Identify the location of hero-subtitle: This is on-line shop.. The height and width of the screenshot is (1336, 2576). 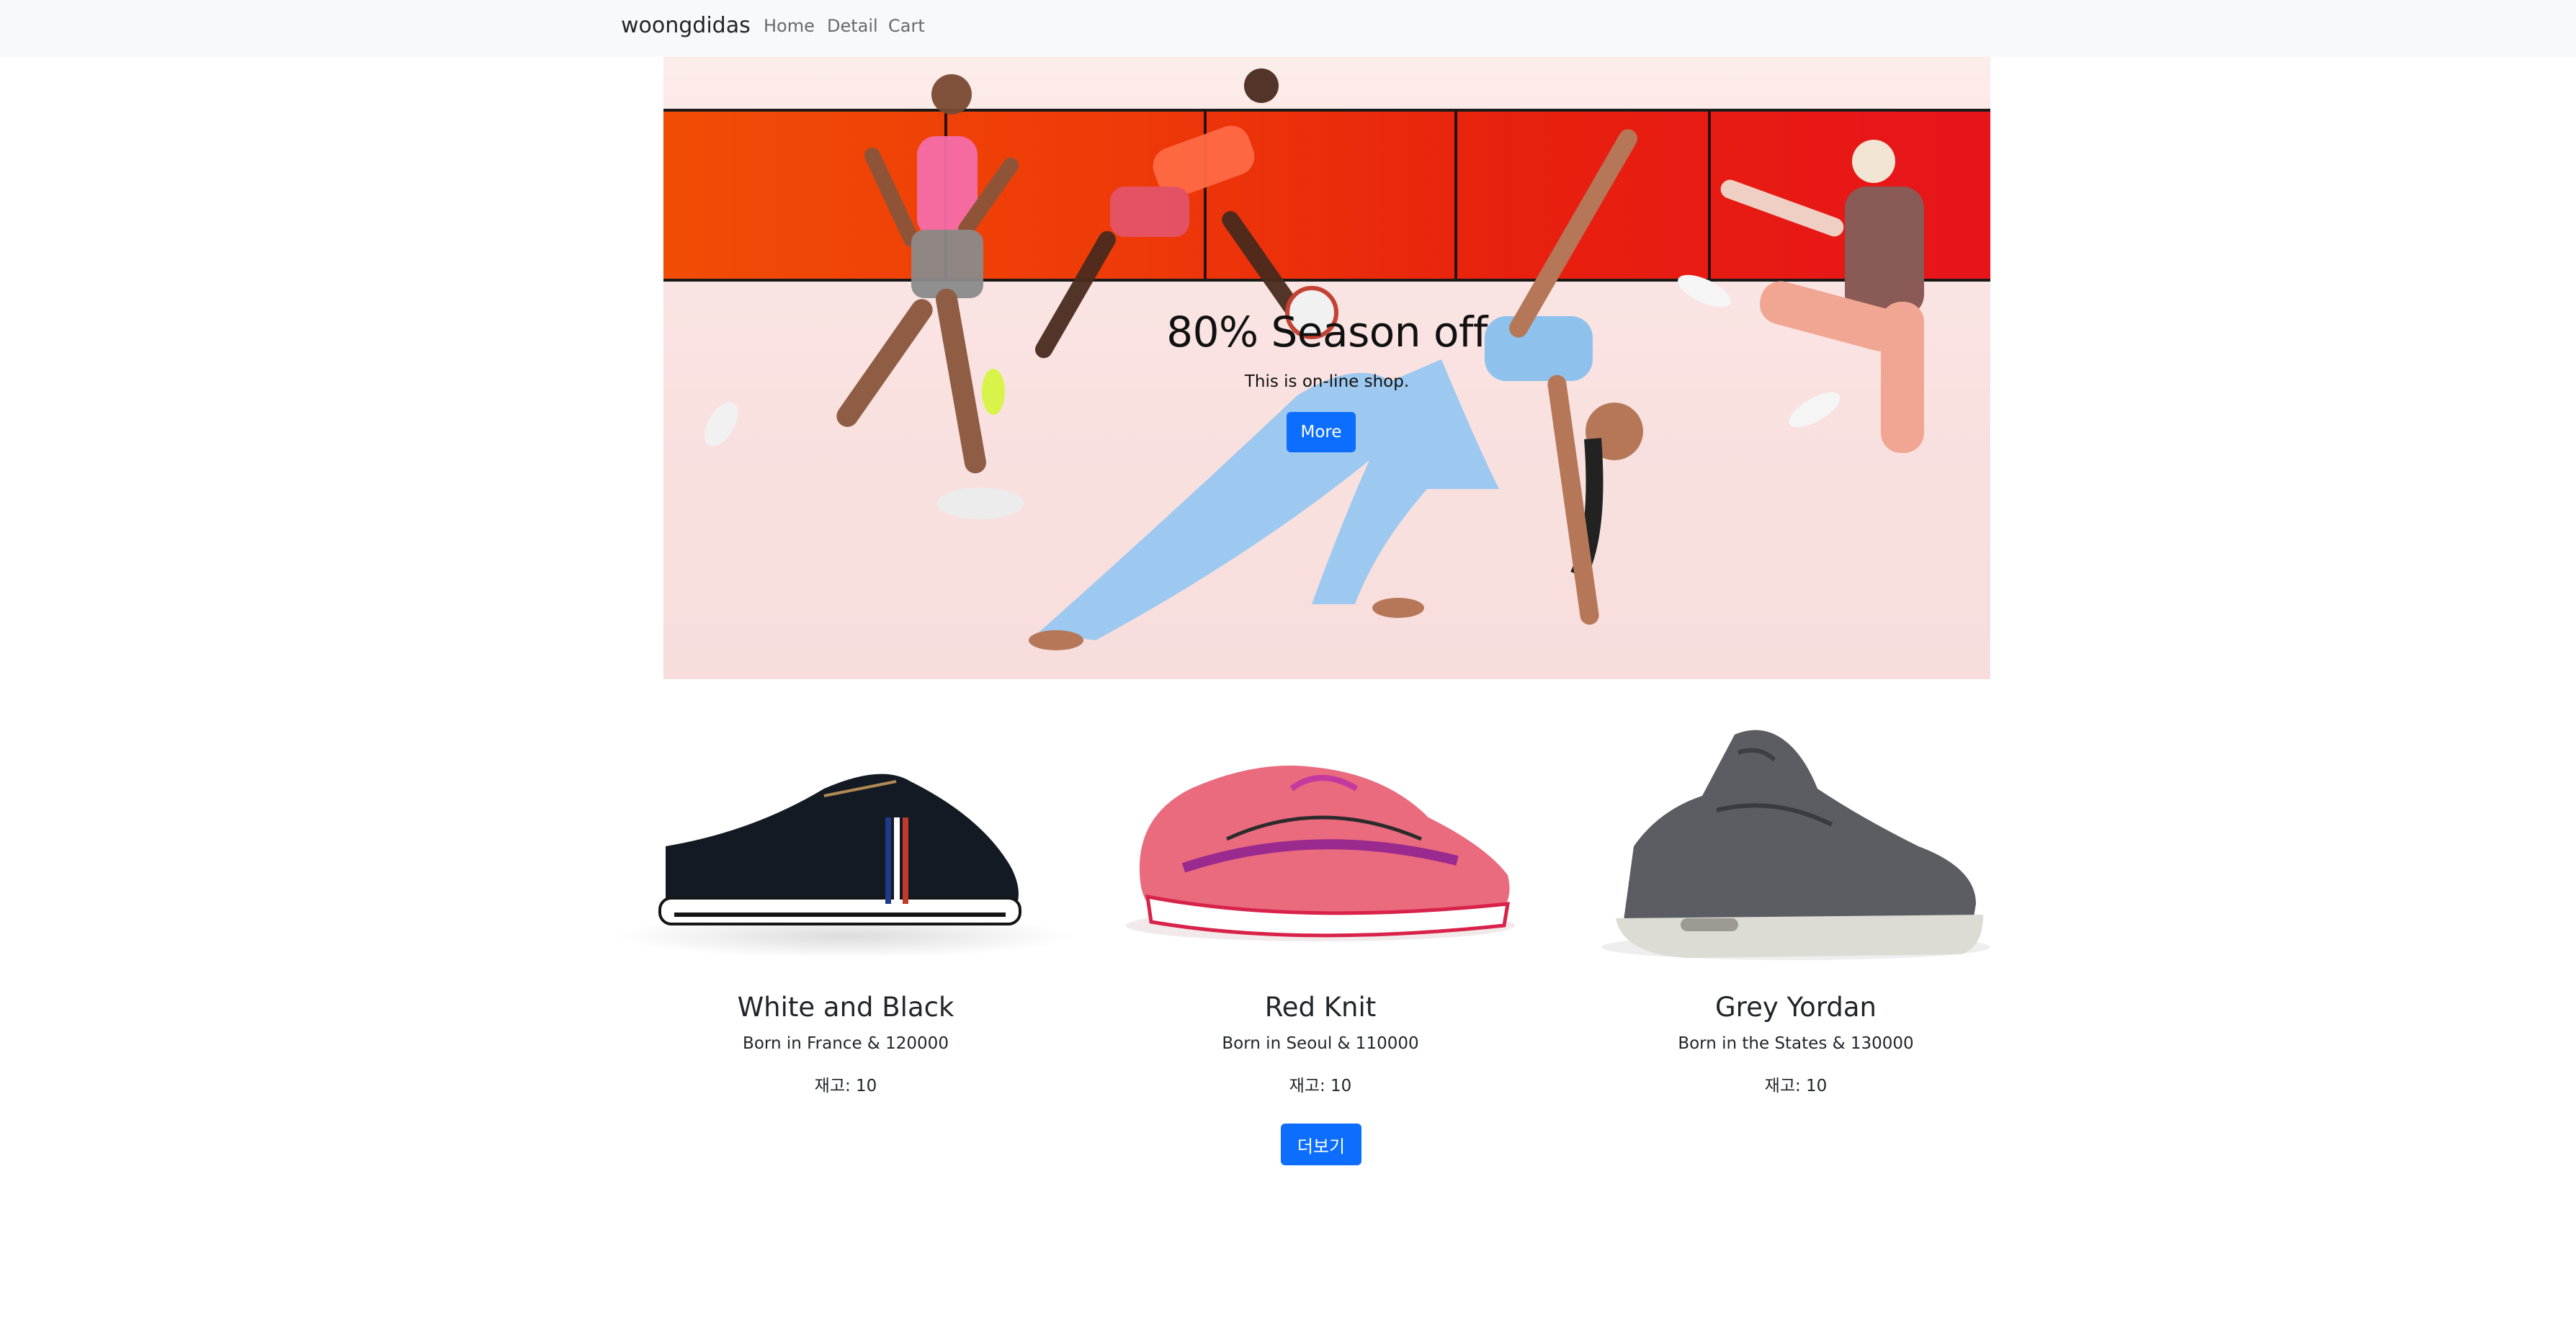
(1327, 382).